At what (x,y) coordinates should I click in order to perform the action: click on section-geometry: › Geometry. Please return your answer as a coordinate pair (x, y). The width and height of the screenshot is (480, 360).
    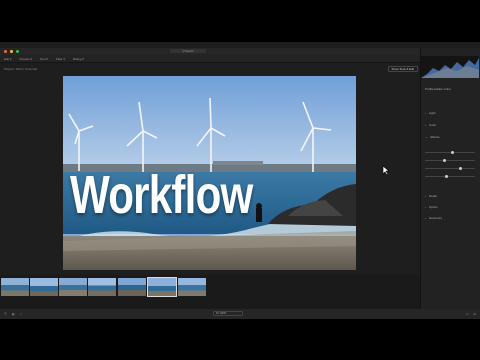
    Looking at the image, I should click on (451, 218).